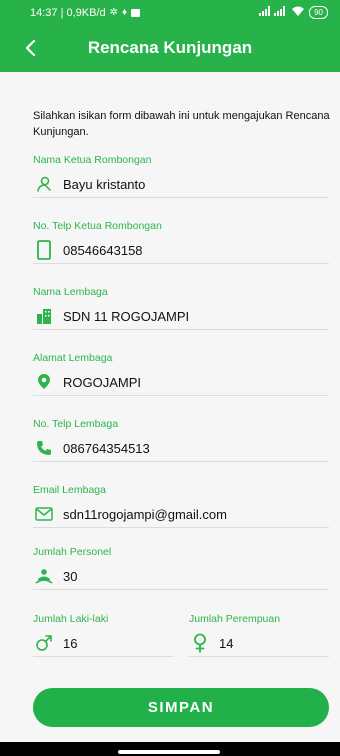 Image resolution: width=340 pixels, height=756 pixels. Describe the element at coordinates (273, 12) in the screenshot. I see `signal-icon` at that location.